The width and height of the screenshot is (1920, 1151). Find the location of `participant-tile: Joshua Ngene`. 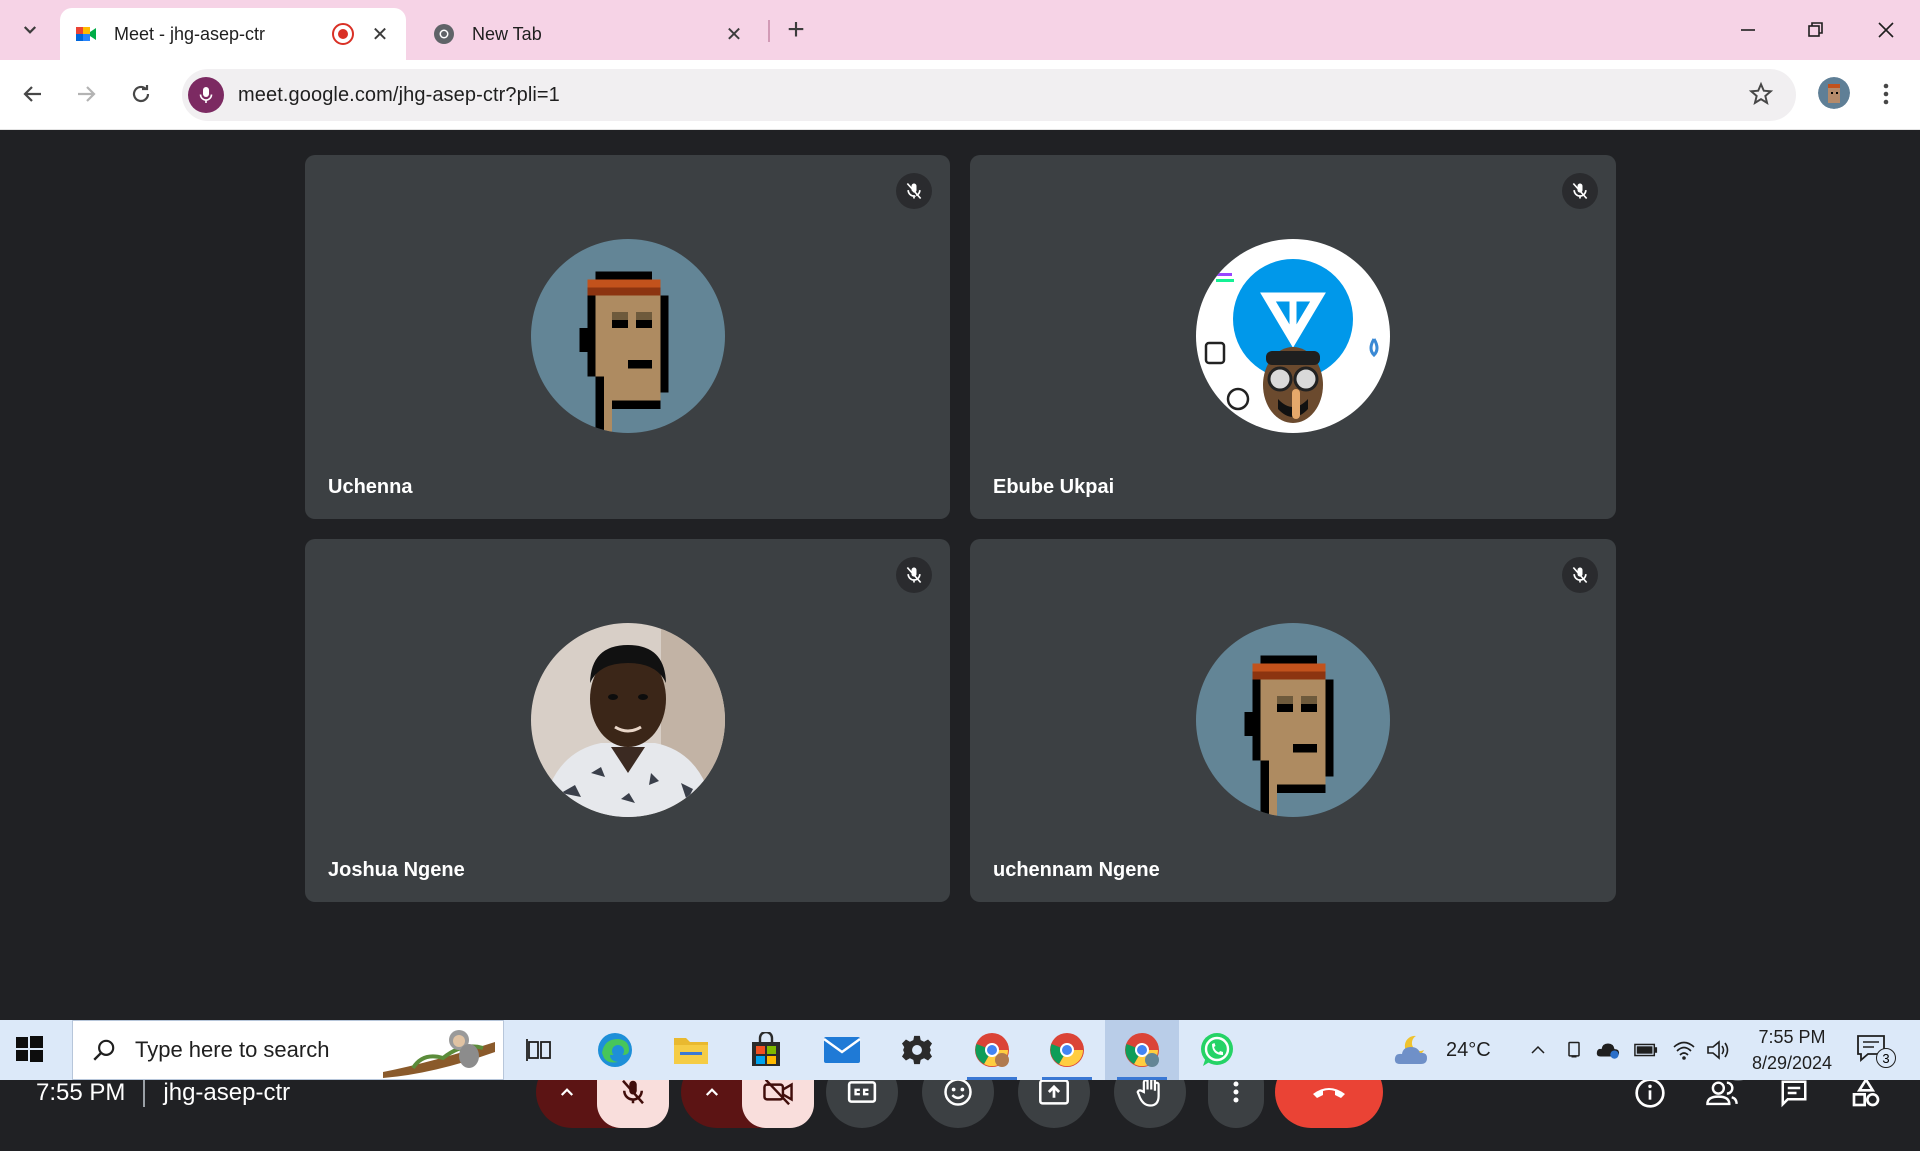

participant-tile: Joshua Ngene is located at coordinates (627, 720).